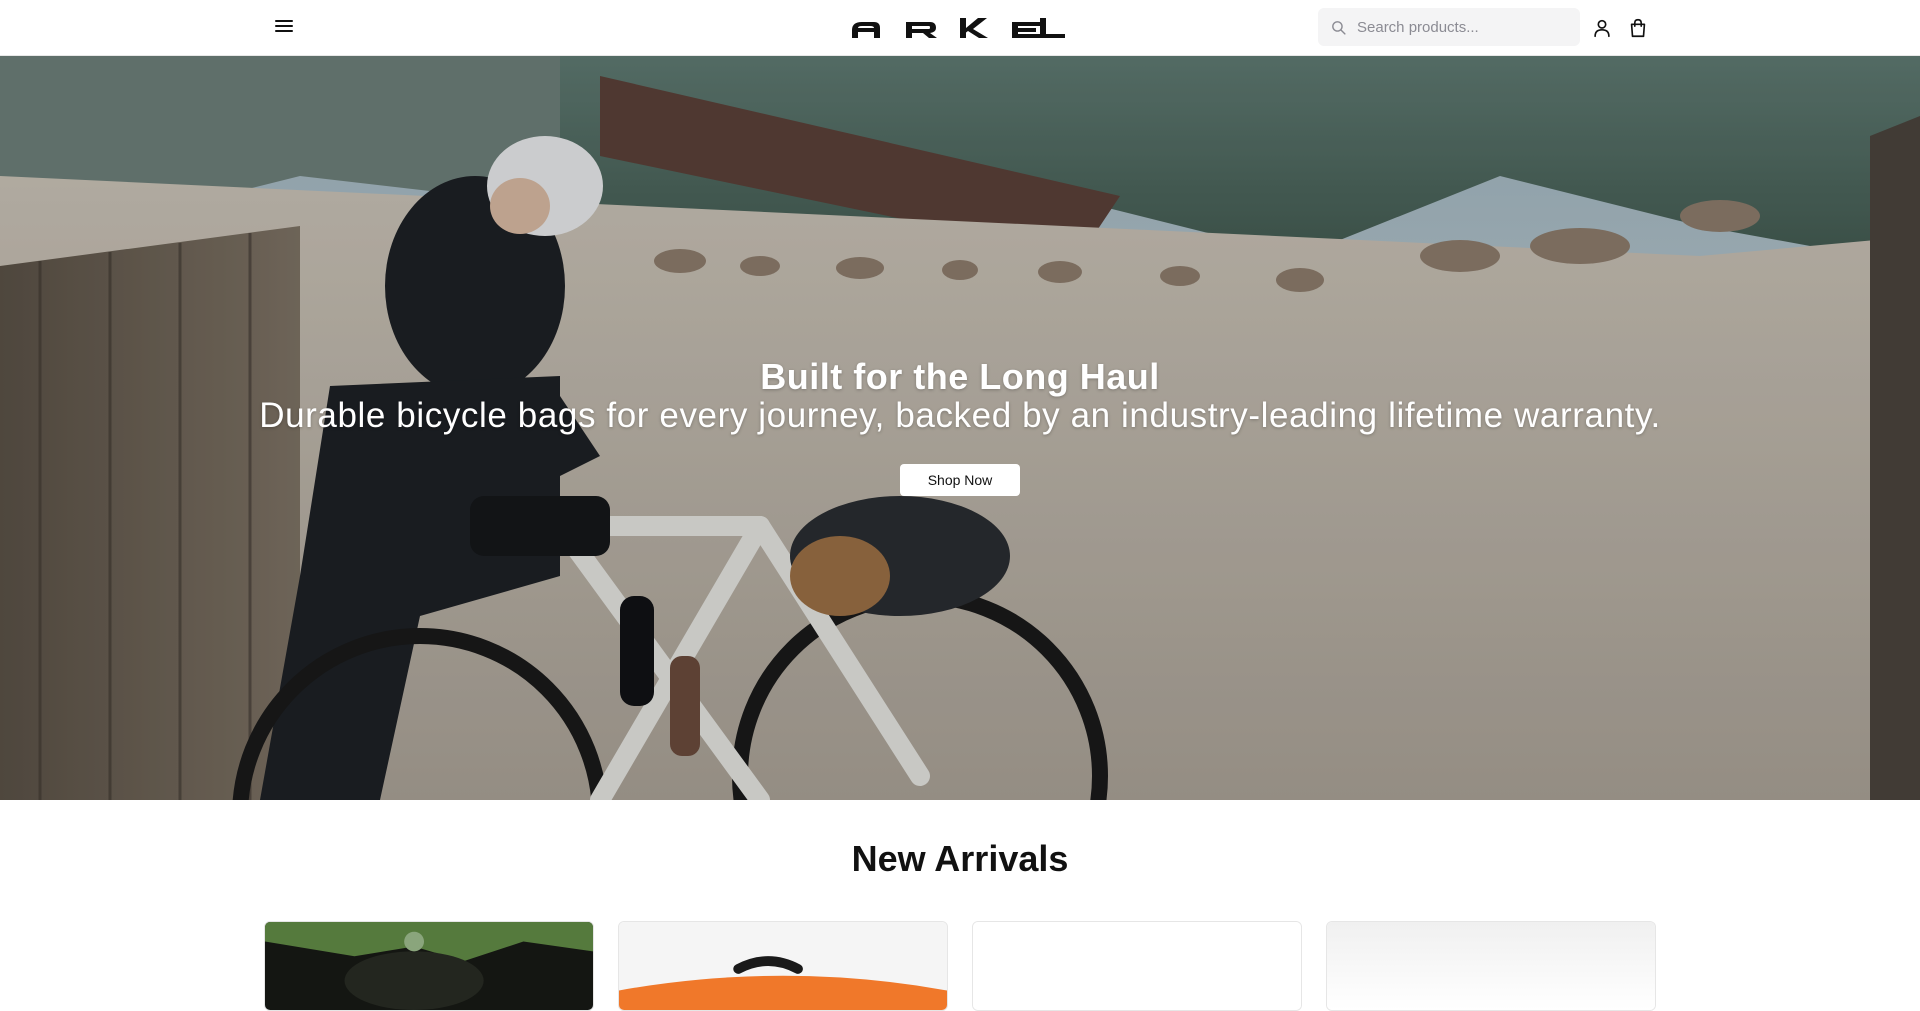 The width and height of the screenshot is (1920, 1011). Describe the element at coordinates (960, 480) in the screenshot. I see `shop-now-button: Shop Now` at that location.